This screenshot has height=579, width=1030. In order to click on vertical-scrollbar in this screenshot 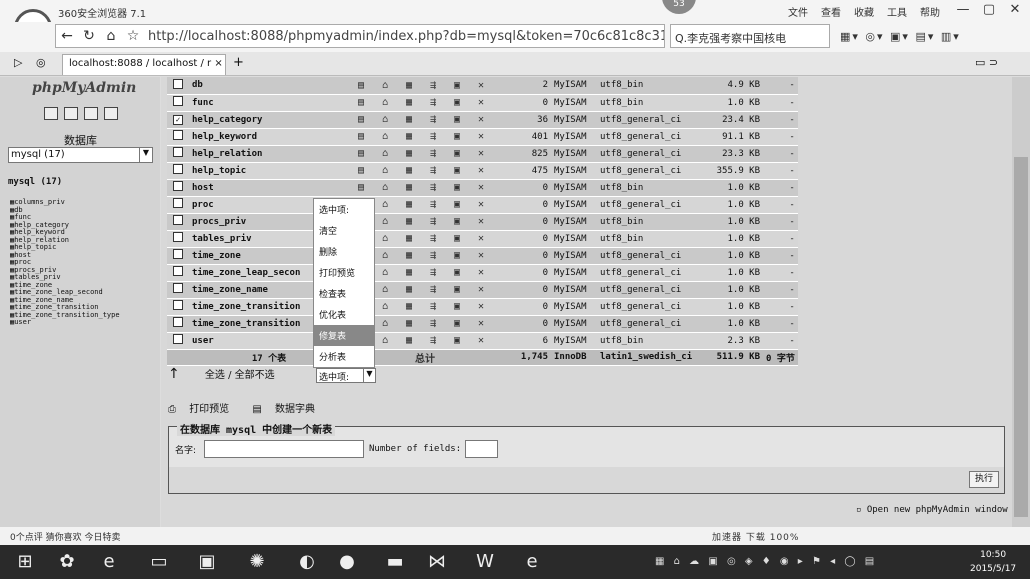, I will do `click(1021, 302)`.